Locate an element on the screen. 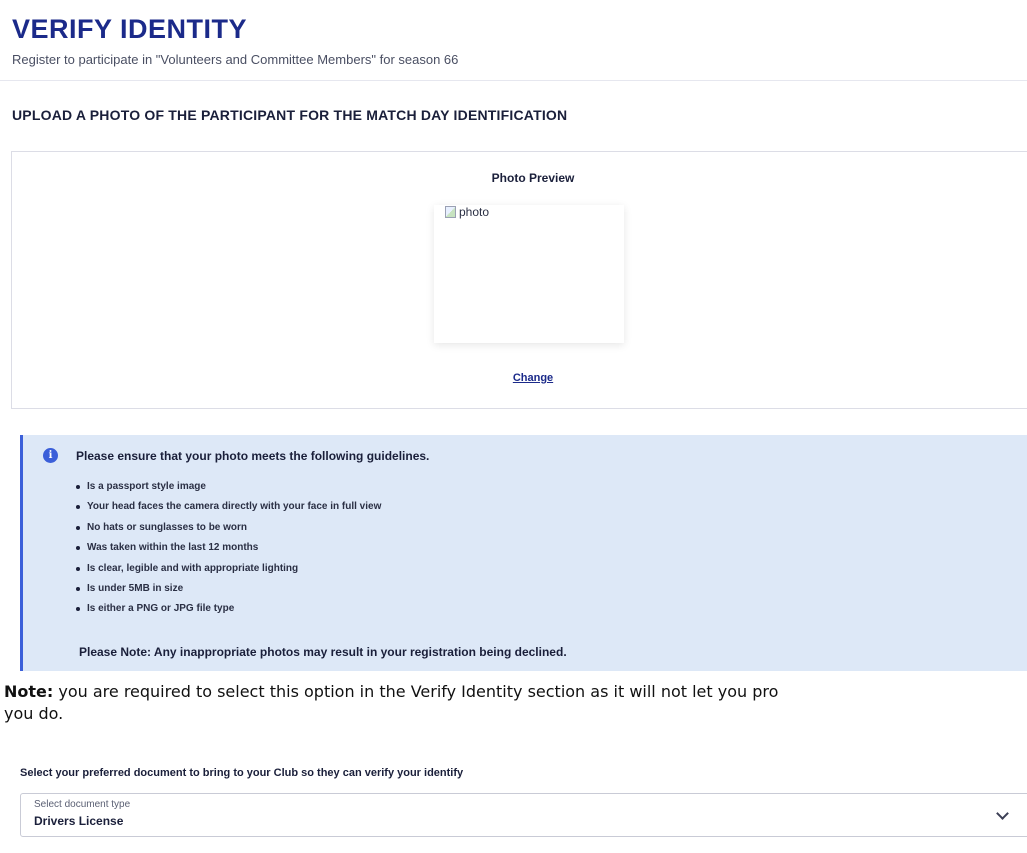 The image size is (1027, 853). document-type-label: Select document type is located at coordinates (82, 804).